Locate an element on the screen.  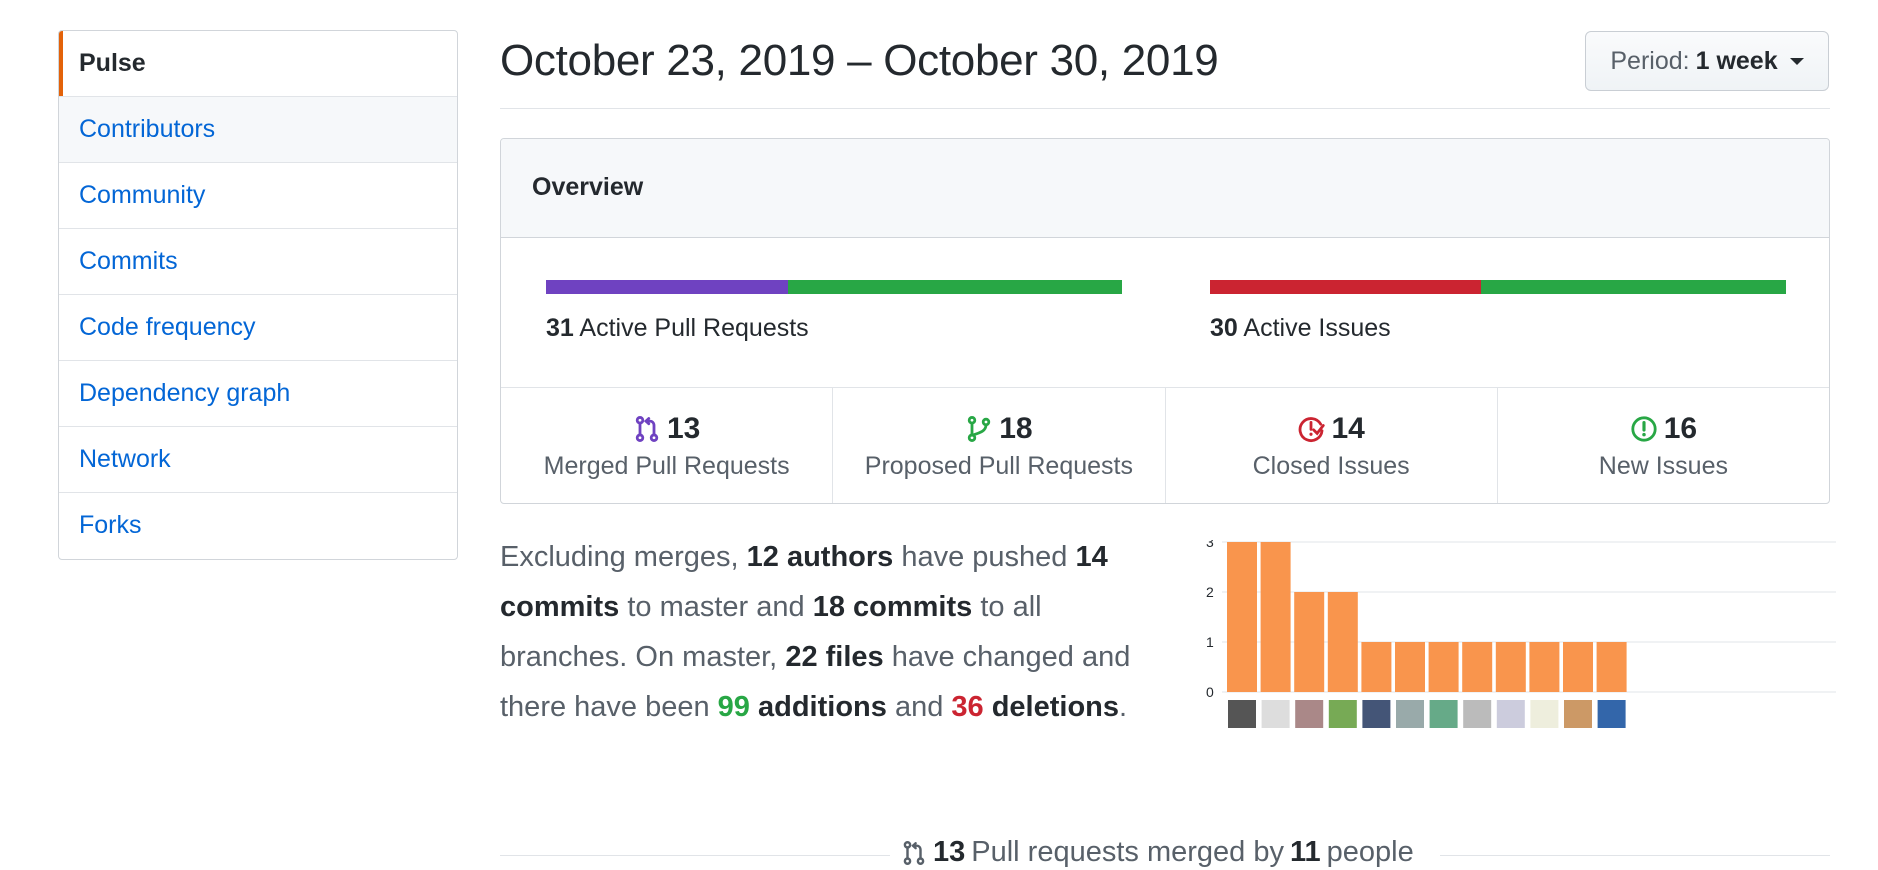
period-label: Period: is located at coordinates (1650, 60).